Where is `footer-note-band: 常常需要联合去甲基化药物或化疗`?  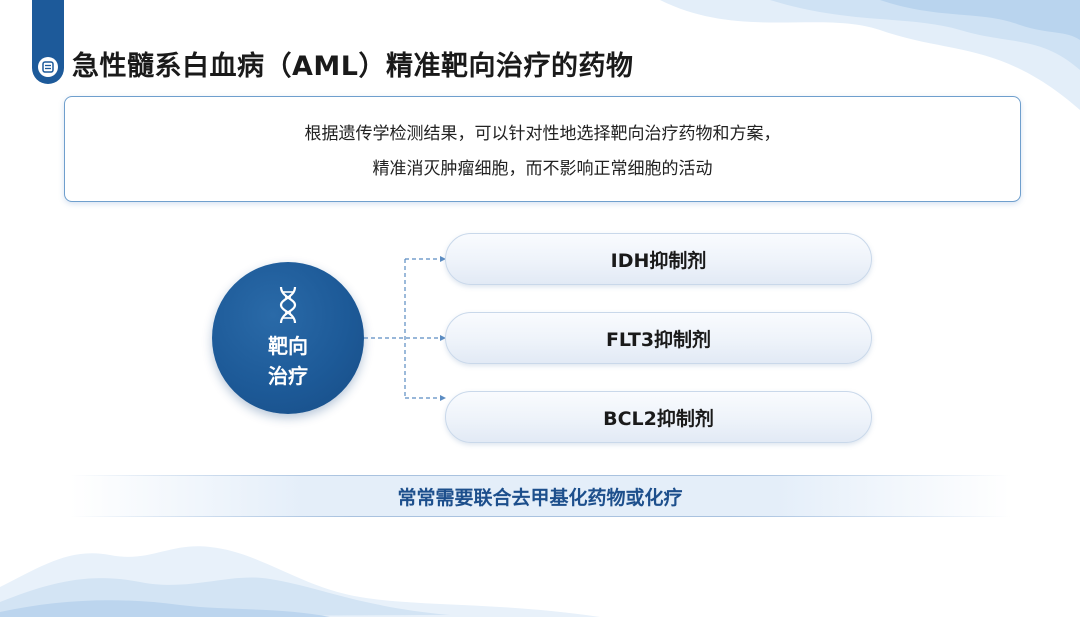 footer-note-band: 常常需要联合去甲基化药物或化疗 is located at coordinates (540, 496).